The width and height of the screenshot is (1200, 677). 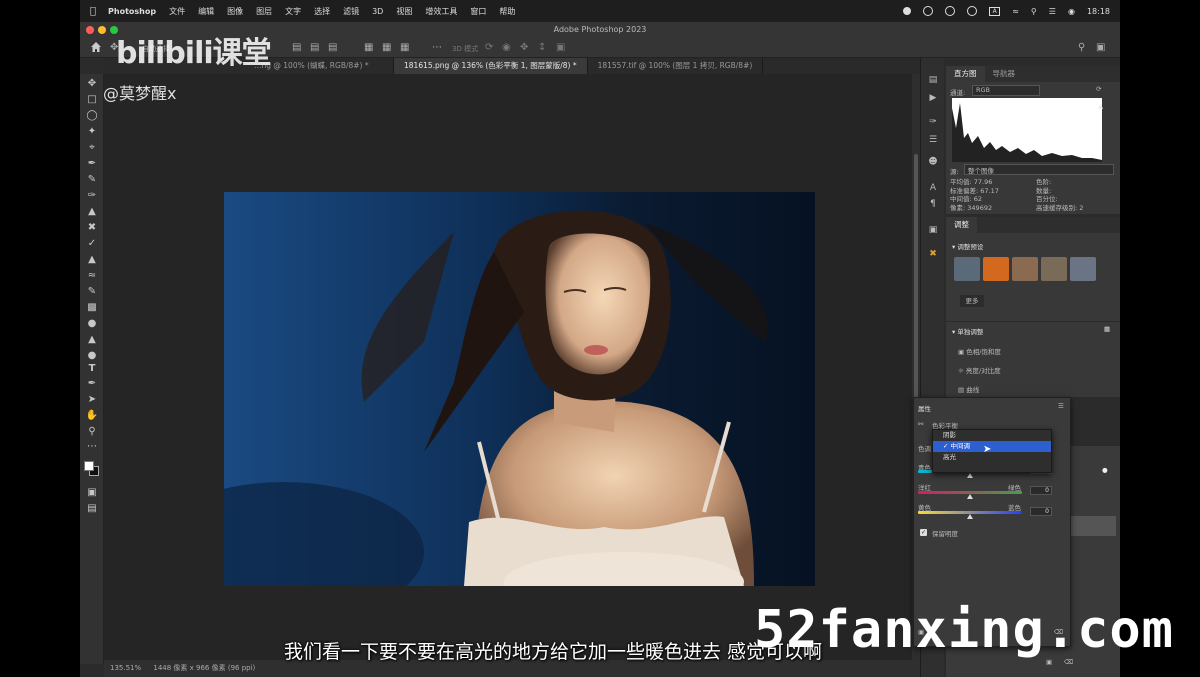 What do you see at coordinates (907, 11) in the screenshot?
I see `record-icon` at bounding box center [907, 11].